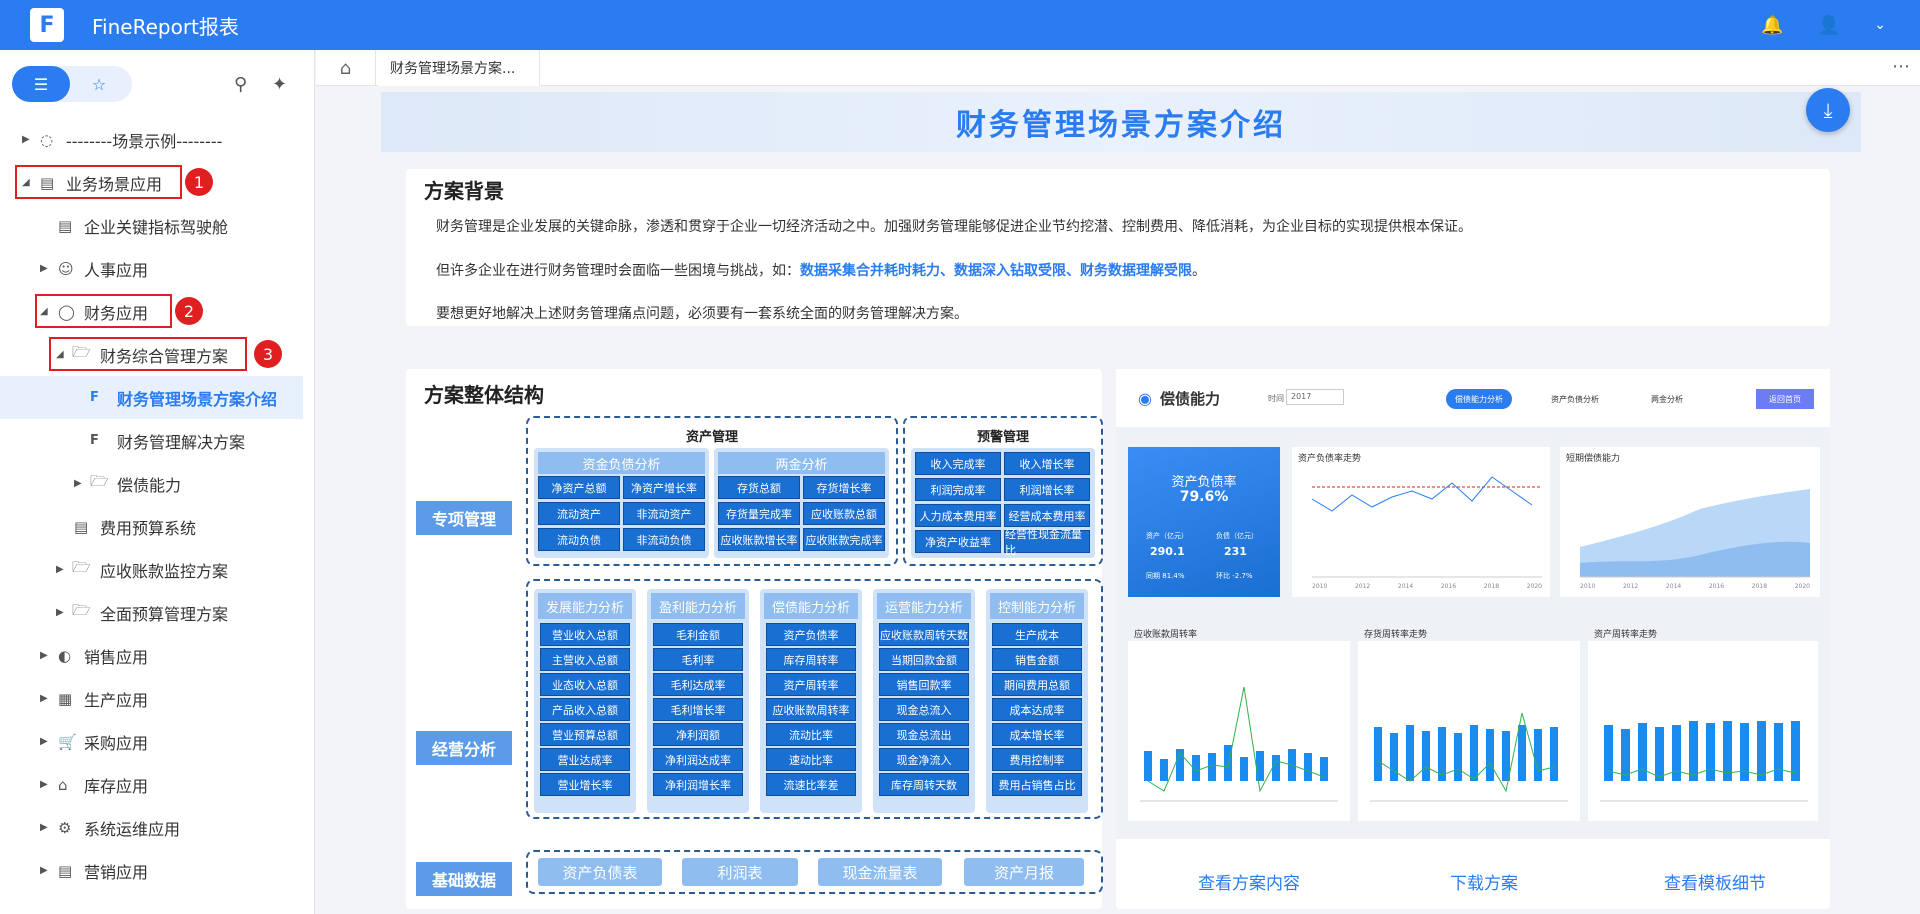  I want to click on metric-cell: 毛利金额, so click(698, 634).